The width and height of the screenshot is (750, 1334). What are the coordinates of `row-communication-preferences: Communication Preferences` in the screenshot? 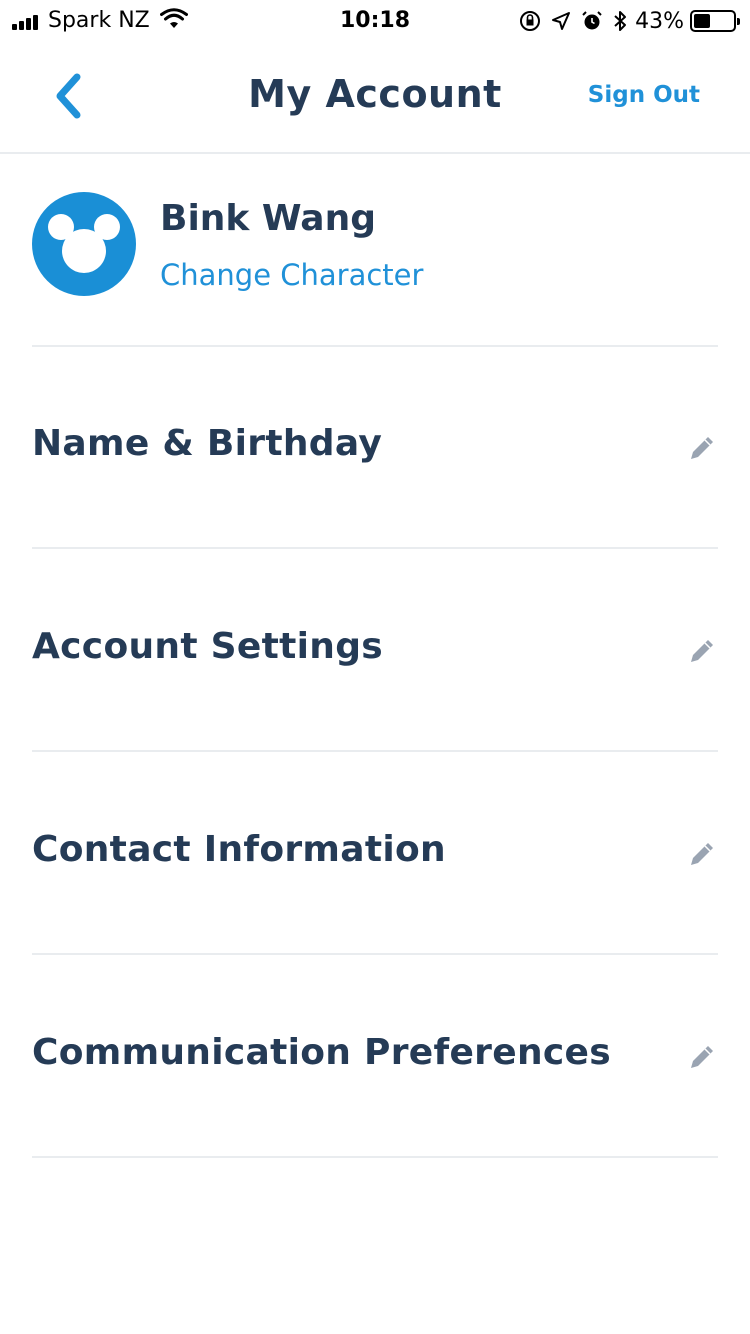 It's located at (375, 1056).